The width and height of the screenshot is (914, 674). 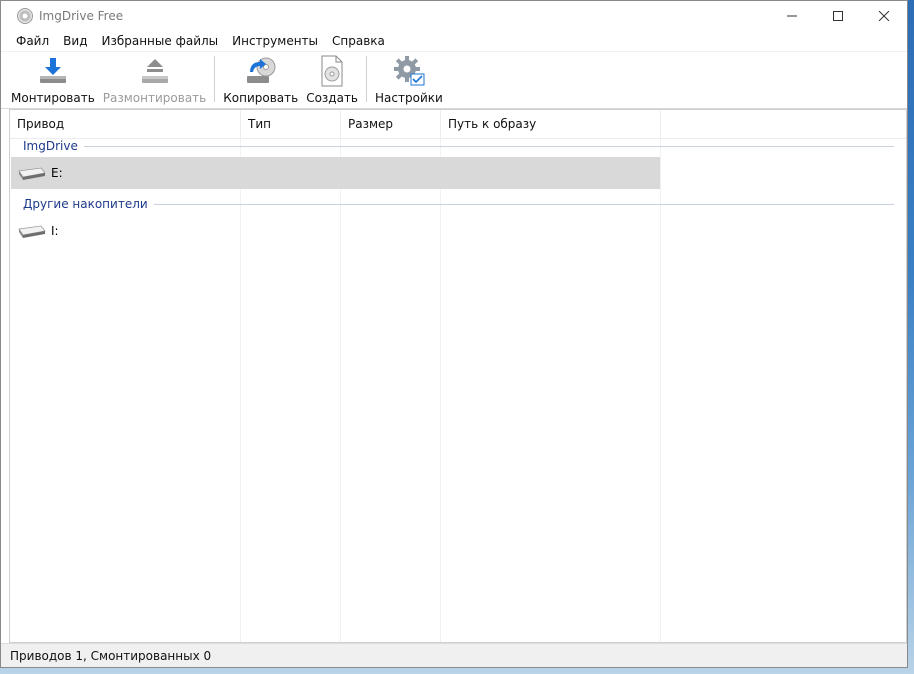 I want to click on mount-button: Монтировать, so click(x=53, y=80).